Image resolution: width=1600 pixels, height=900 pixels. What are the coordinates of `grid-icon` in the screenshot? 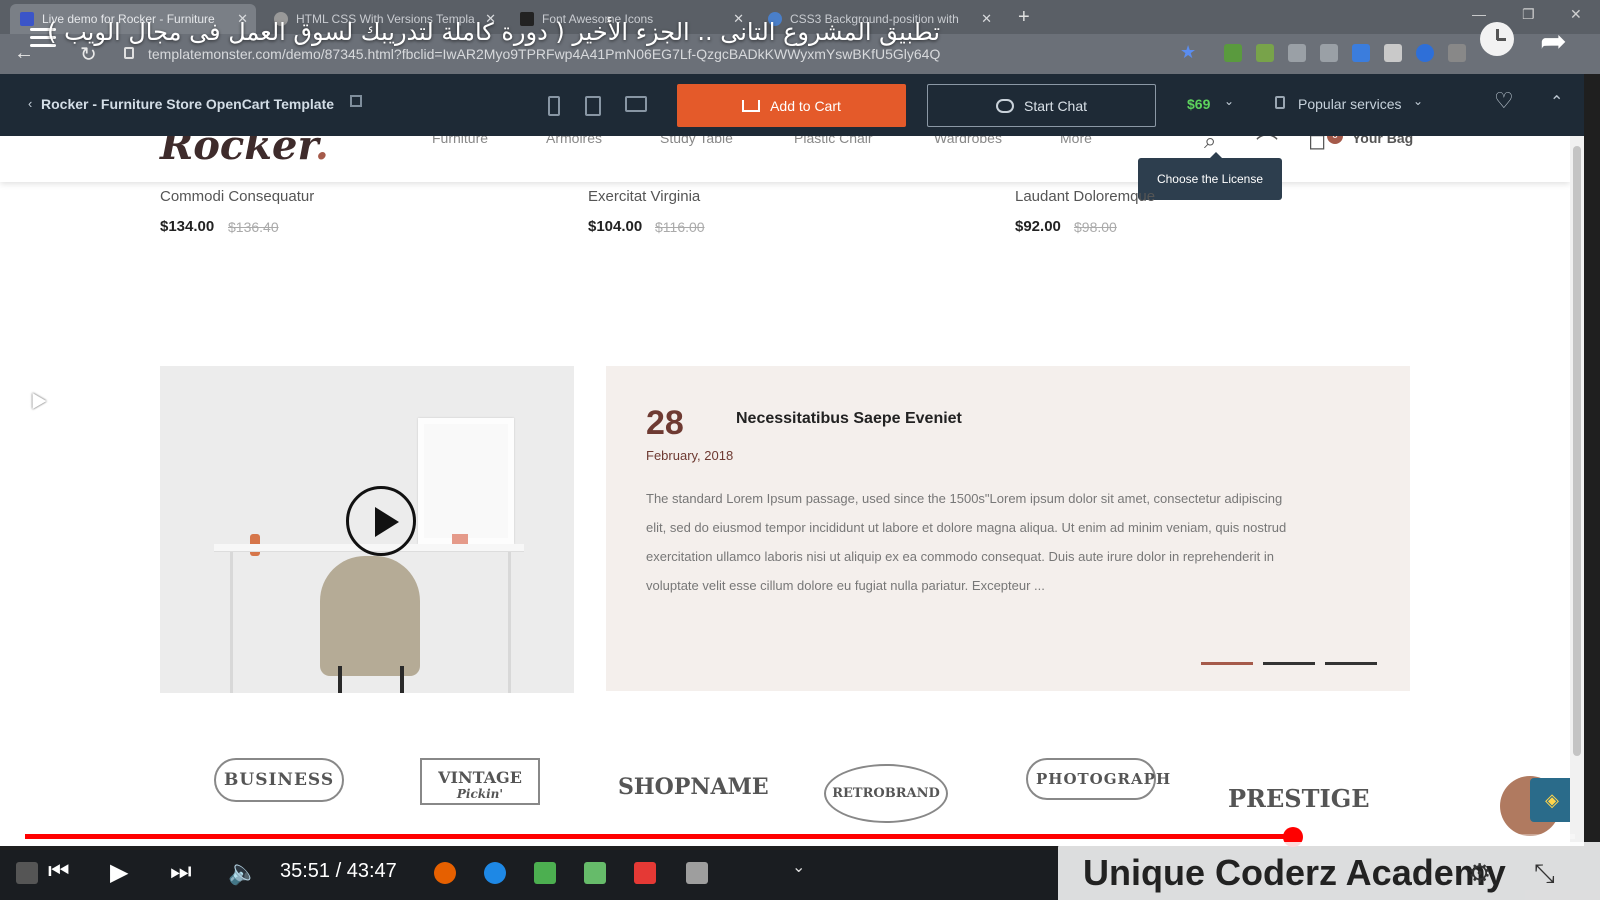 It's located at (1457, 53).